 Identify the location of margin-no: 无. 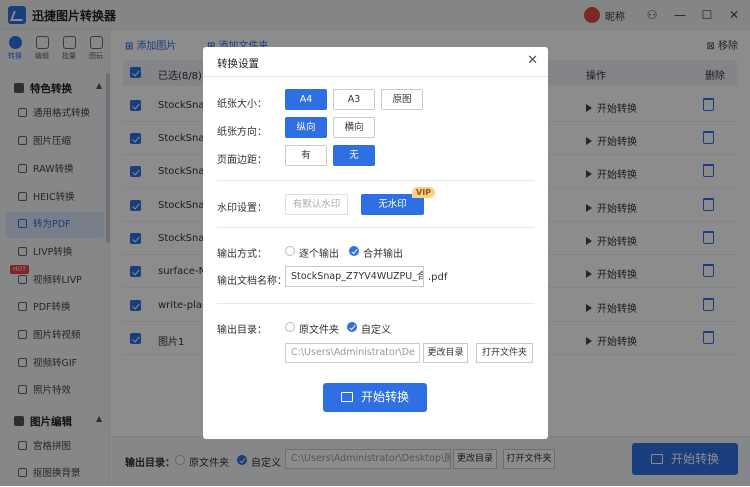
(354, 155).